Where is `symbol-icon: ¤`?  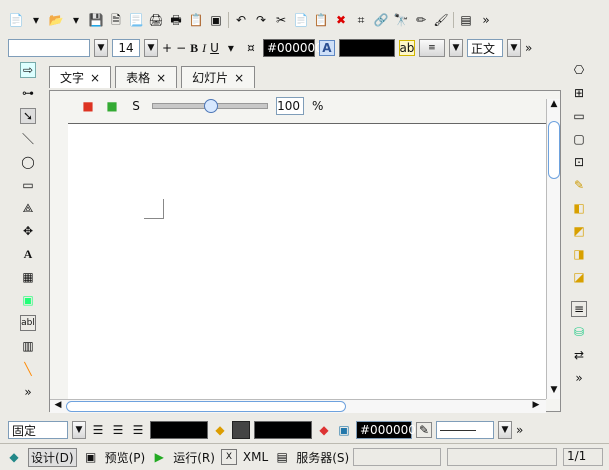
symbol-icon: ¤ is located at coordinates (251, 48).